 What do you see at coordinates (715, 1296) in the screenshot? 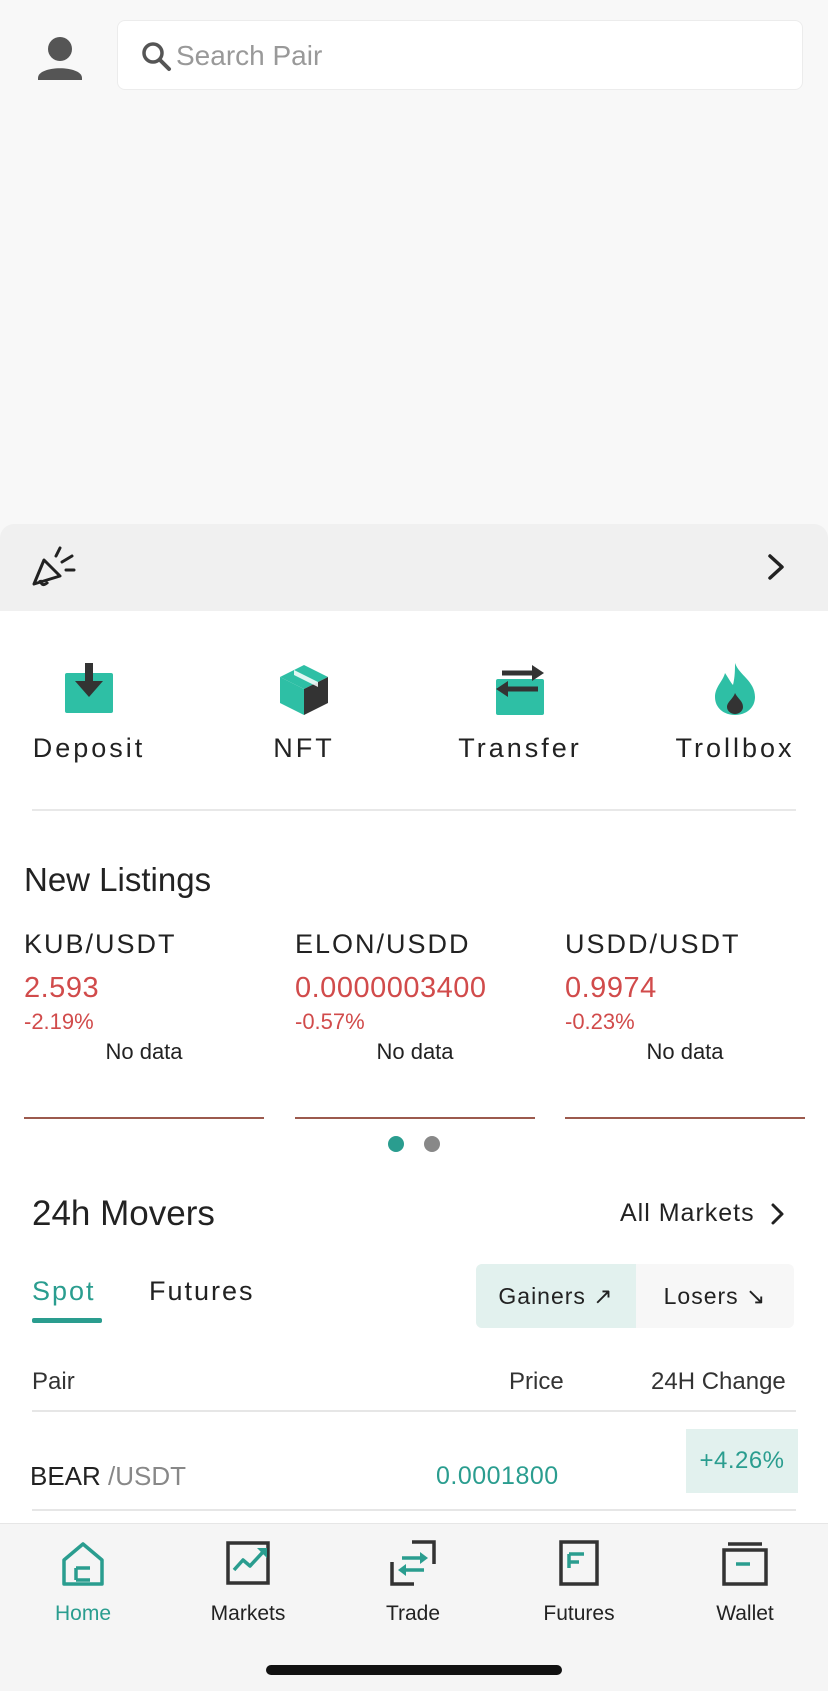
I see `losers-button: Losers ↘` at bounding box center [715, 1296].